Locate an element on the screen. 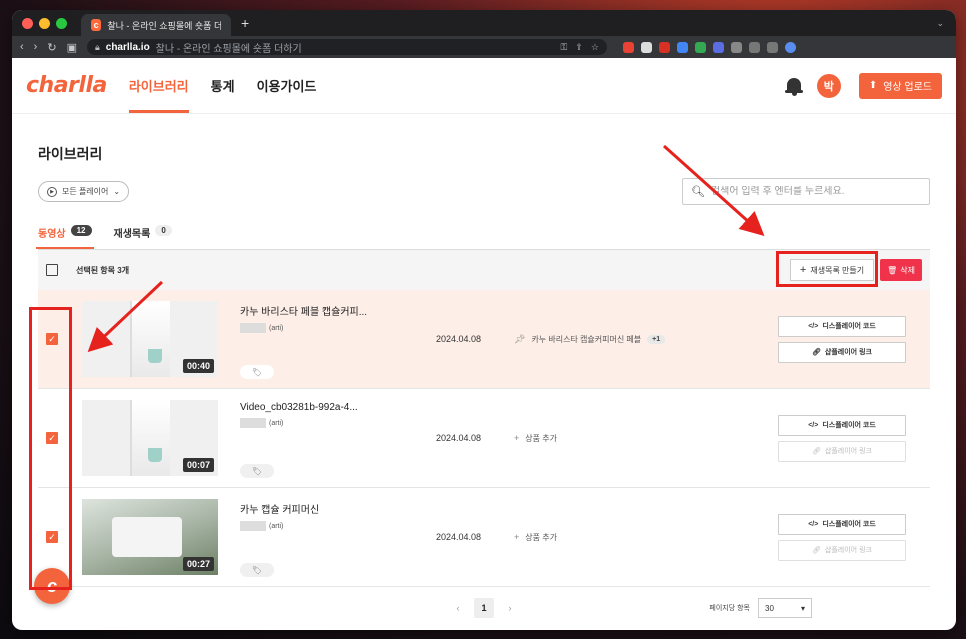 This screenshot has height=639, width=966. sidebar-icon is located at coordinates (772, 47).